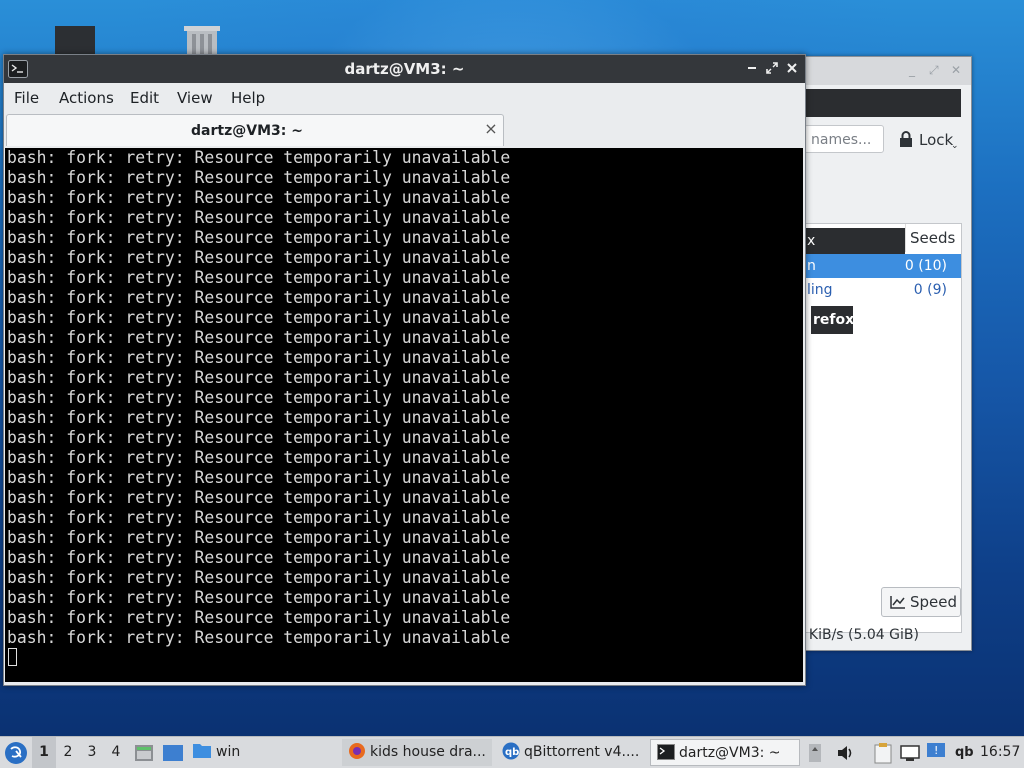 The width and height of the screenshot is (1024, 768). What do you see at coordinates (75, 39) in the screenshot?
I see `desktop-monitor-icon` at bounding box center [75, 39].